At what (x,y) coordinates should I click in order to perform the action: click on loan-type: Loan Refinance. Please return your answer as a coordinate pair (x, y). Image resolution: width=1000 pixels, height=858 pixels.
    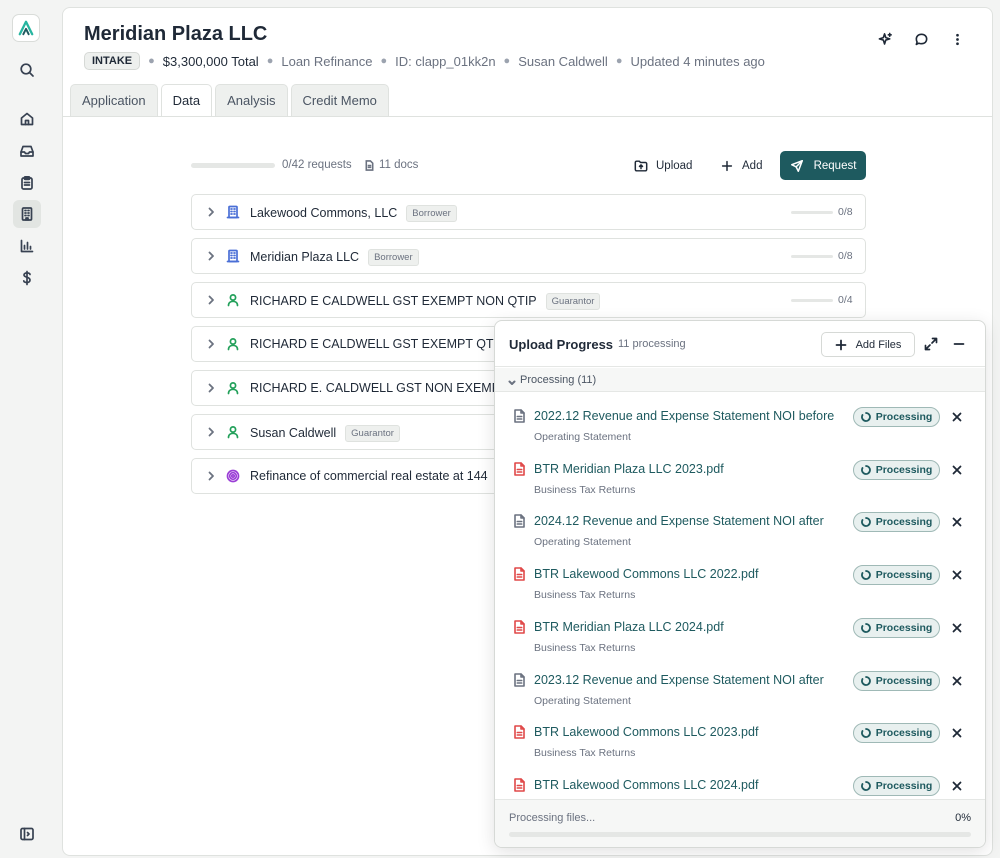
    Looking at the image, I should click on (327, 61).